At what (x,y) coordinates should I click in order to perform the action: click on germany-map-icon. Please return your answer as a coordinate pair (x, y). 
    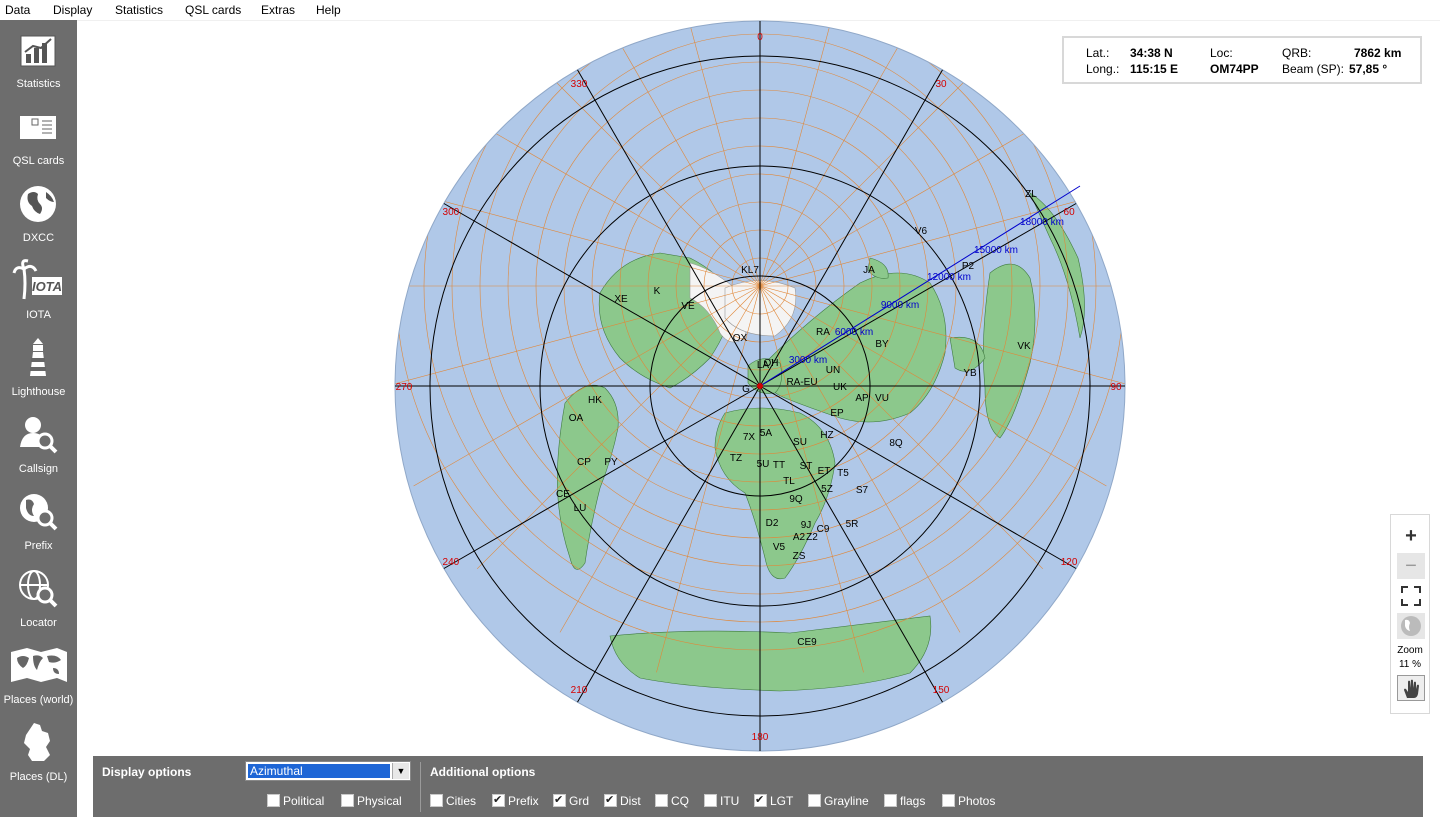
    Looking at the image, I should click on (37, 742).